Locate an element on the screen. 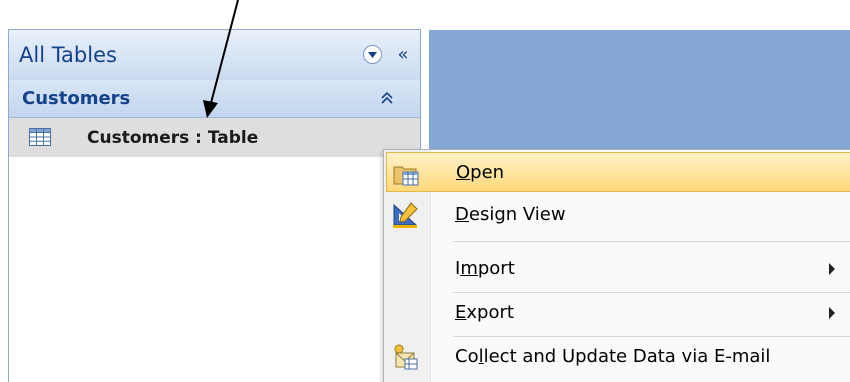 This screenshot has width=850, height=382. nav-pane-header: All Tables « is located at coordinates (215, 55).